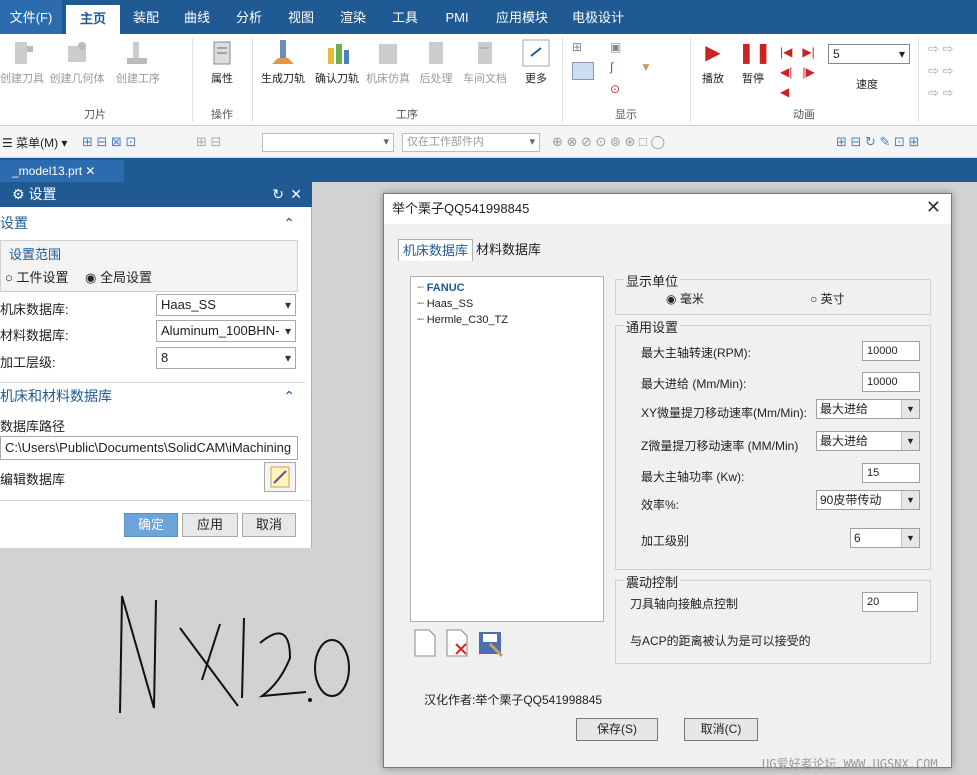  Describe the element at coordinates (436, 250) in the screenshot. I see `tab-machine-db: 机床数据库` at that location.